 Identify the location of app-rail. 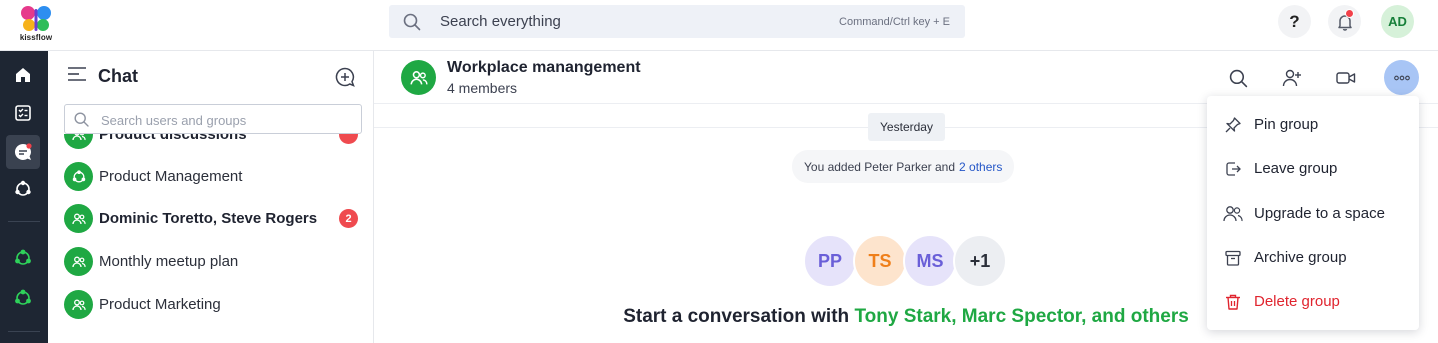
(24, 197).